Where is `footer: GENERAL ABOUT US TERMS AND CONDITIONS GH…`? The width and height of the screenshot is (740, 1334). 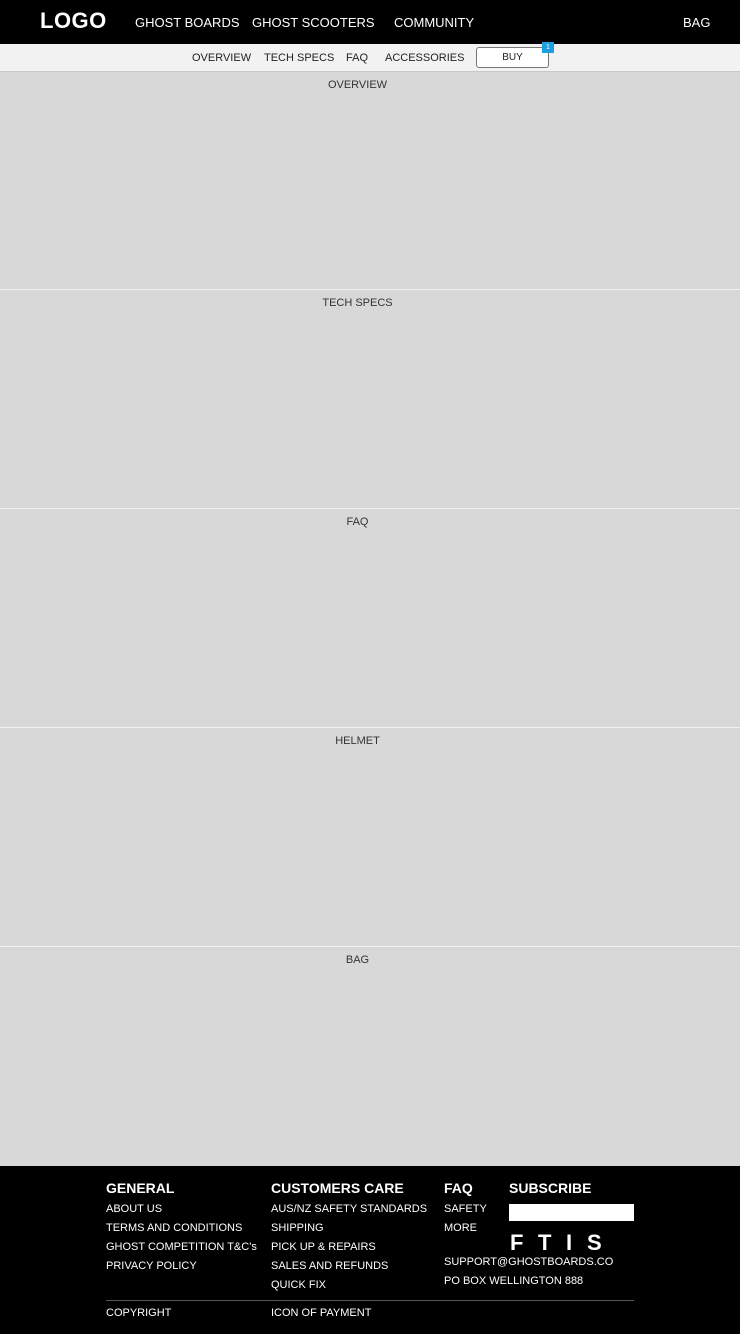 footer: GENERAL ABOUT US TERMS AND CONDITIONS GH… is located at coordinates (370, 1250).